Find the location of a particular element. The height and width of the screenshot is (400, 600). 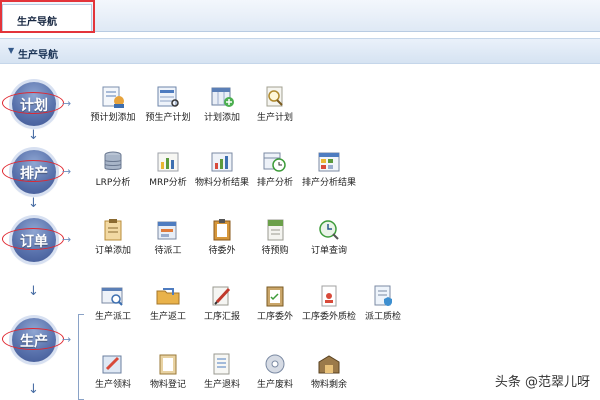

production-material-pick-button: 生产领料 is located at coordinates (113, 371).